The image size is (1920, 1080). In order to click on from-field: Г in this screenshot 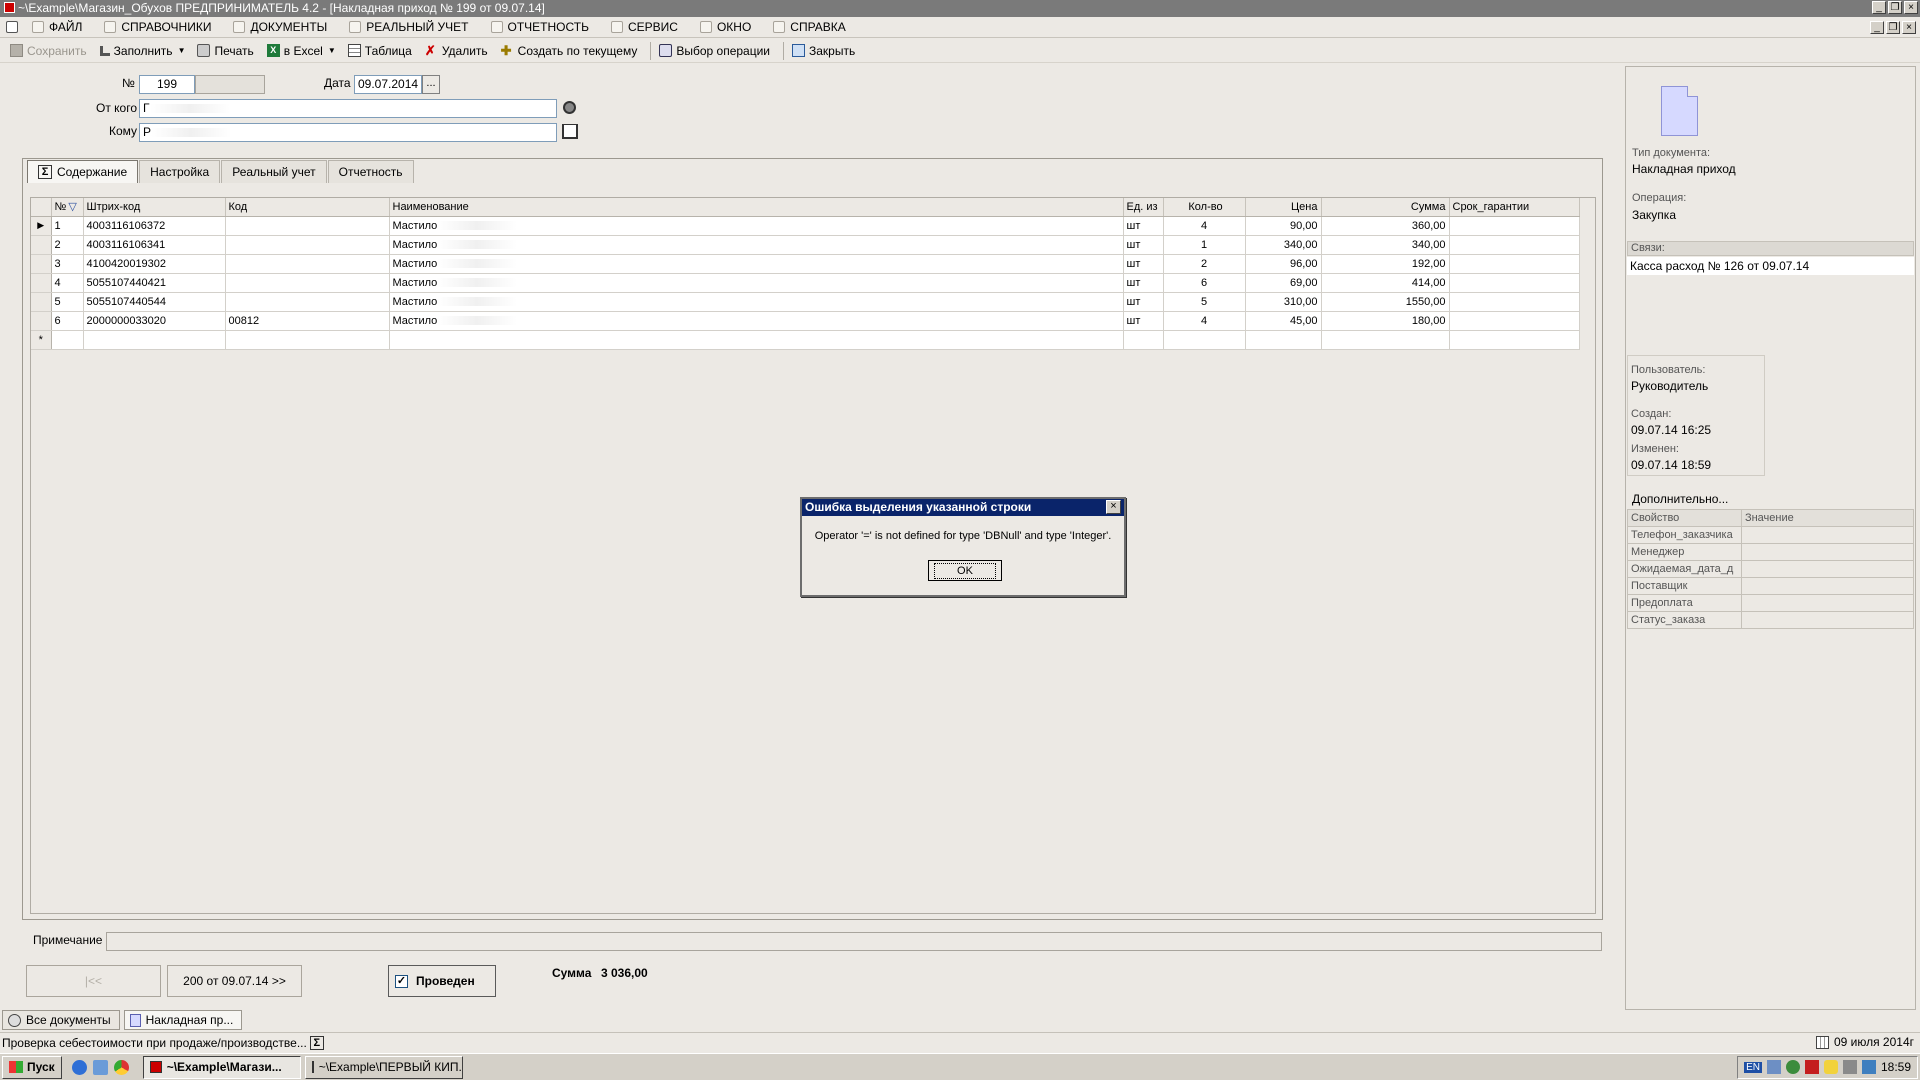, I will do `click(348, 108)`.